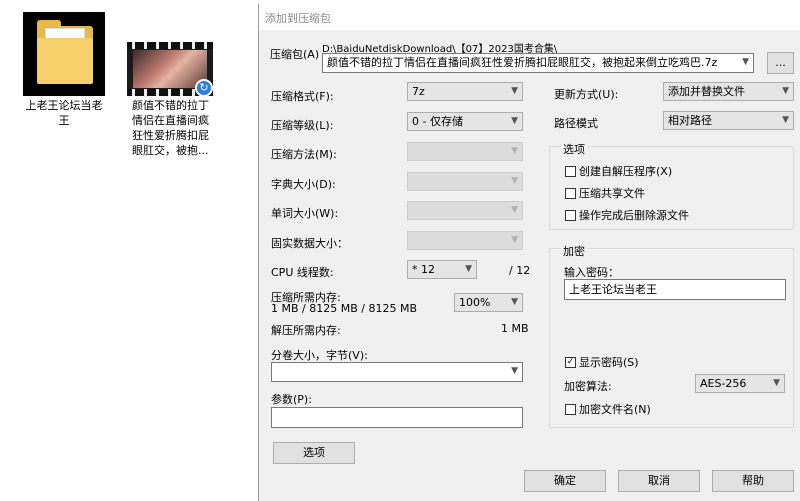 The width and height of the screenshot is (800, 501). Describe the element at coordinates (465, 121) in the screenshot. I see `level-select: 0 - 仅存储 ▼` at that location.